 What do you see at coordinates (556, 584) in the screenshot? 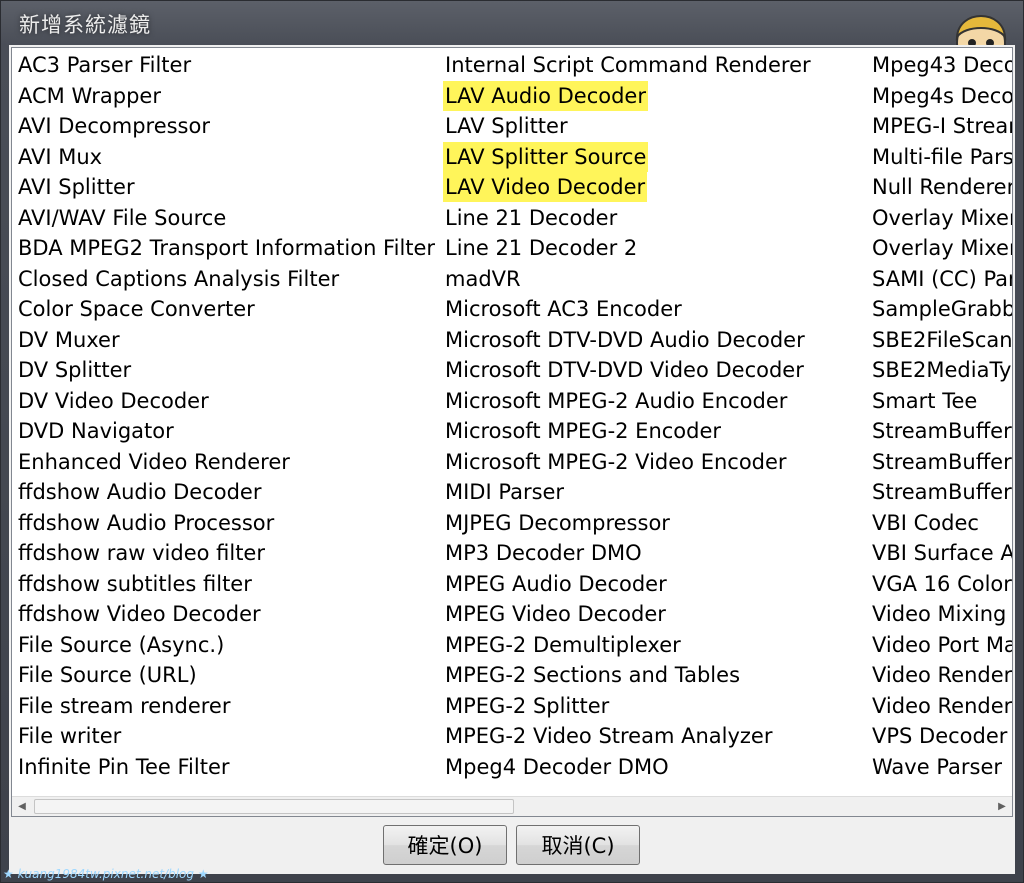
I see `filter-list-item: MPEG Audio Decoder` at bounding box center [556, 584].